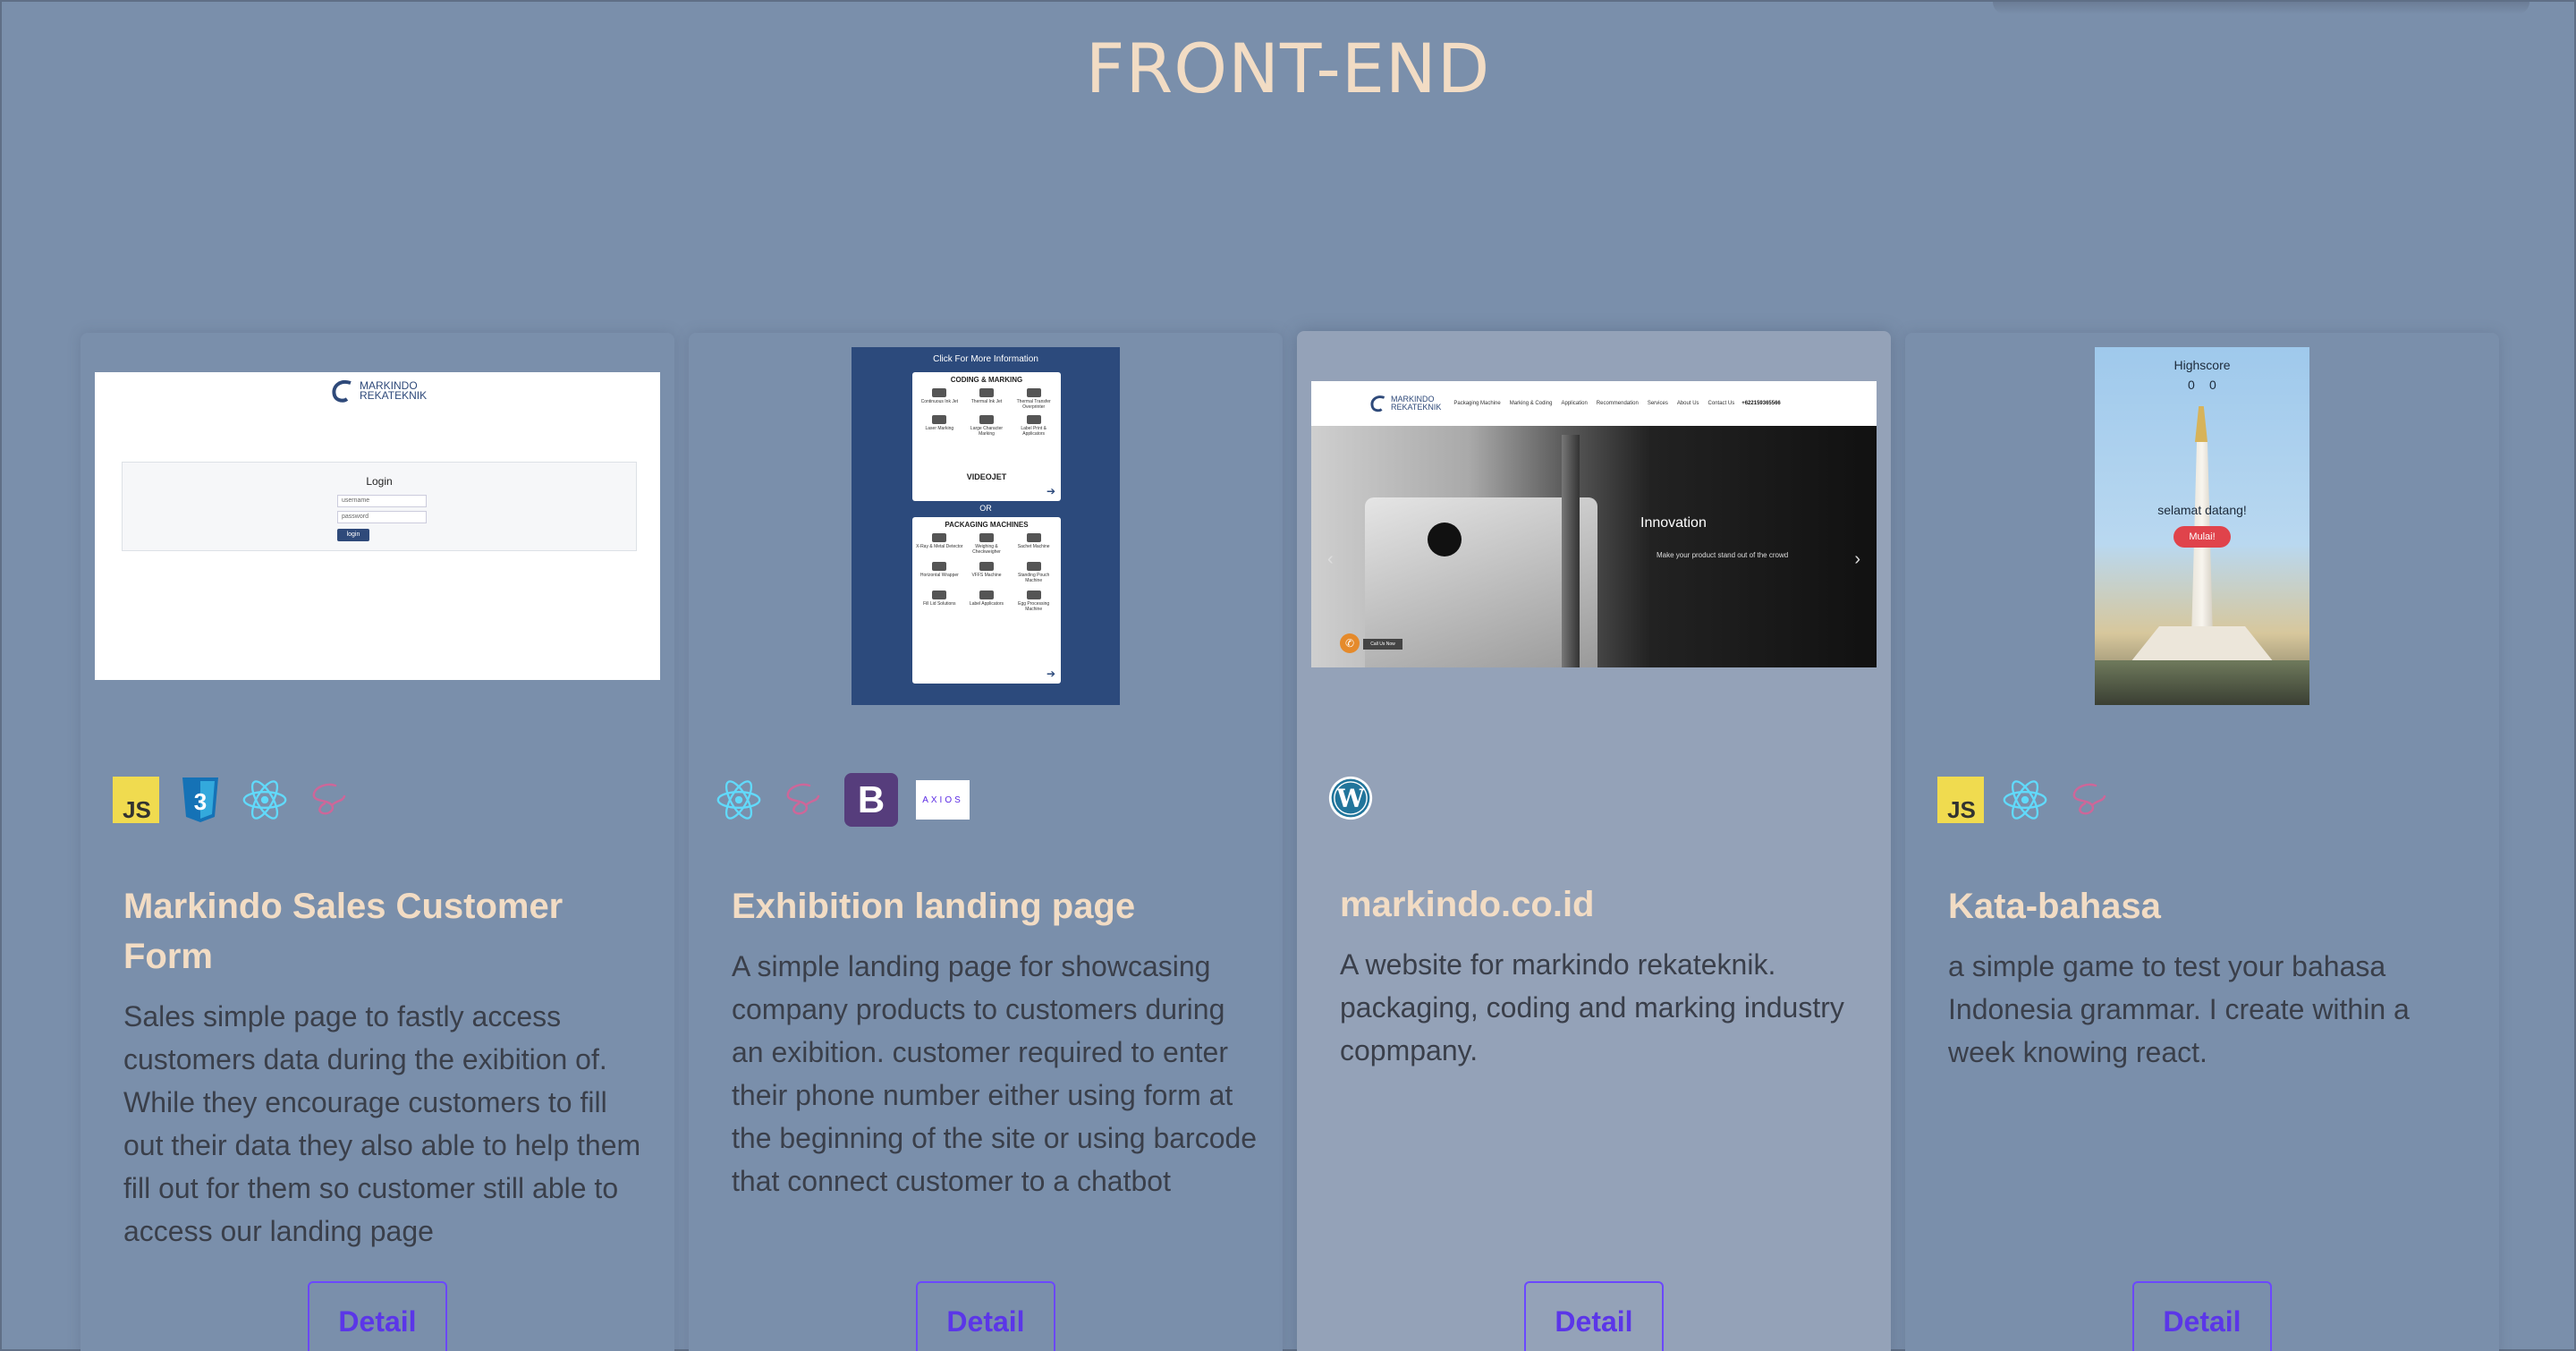 The width and height of the screenshot is (2576, 1351). I want to click on product-item: Sachet Machine, so click(1033, 544).